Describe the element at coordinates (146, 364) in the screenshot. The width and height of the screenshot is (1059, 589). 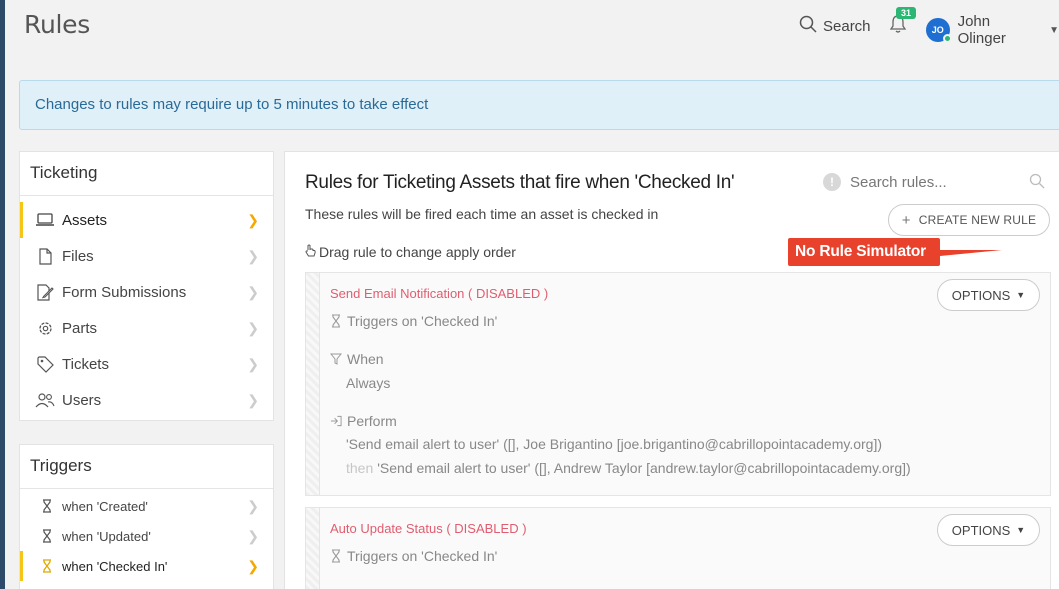
I see `sidebar-item-tickets: Tickets ❯` at that location.